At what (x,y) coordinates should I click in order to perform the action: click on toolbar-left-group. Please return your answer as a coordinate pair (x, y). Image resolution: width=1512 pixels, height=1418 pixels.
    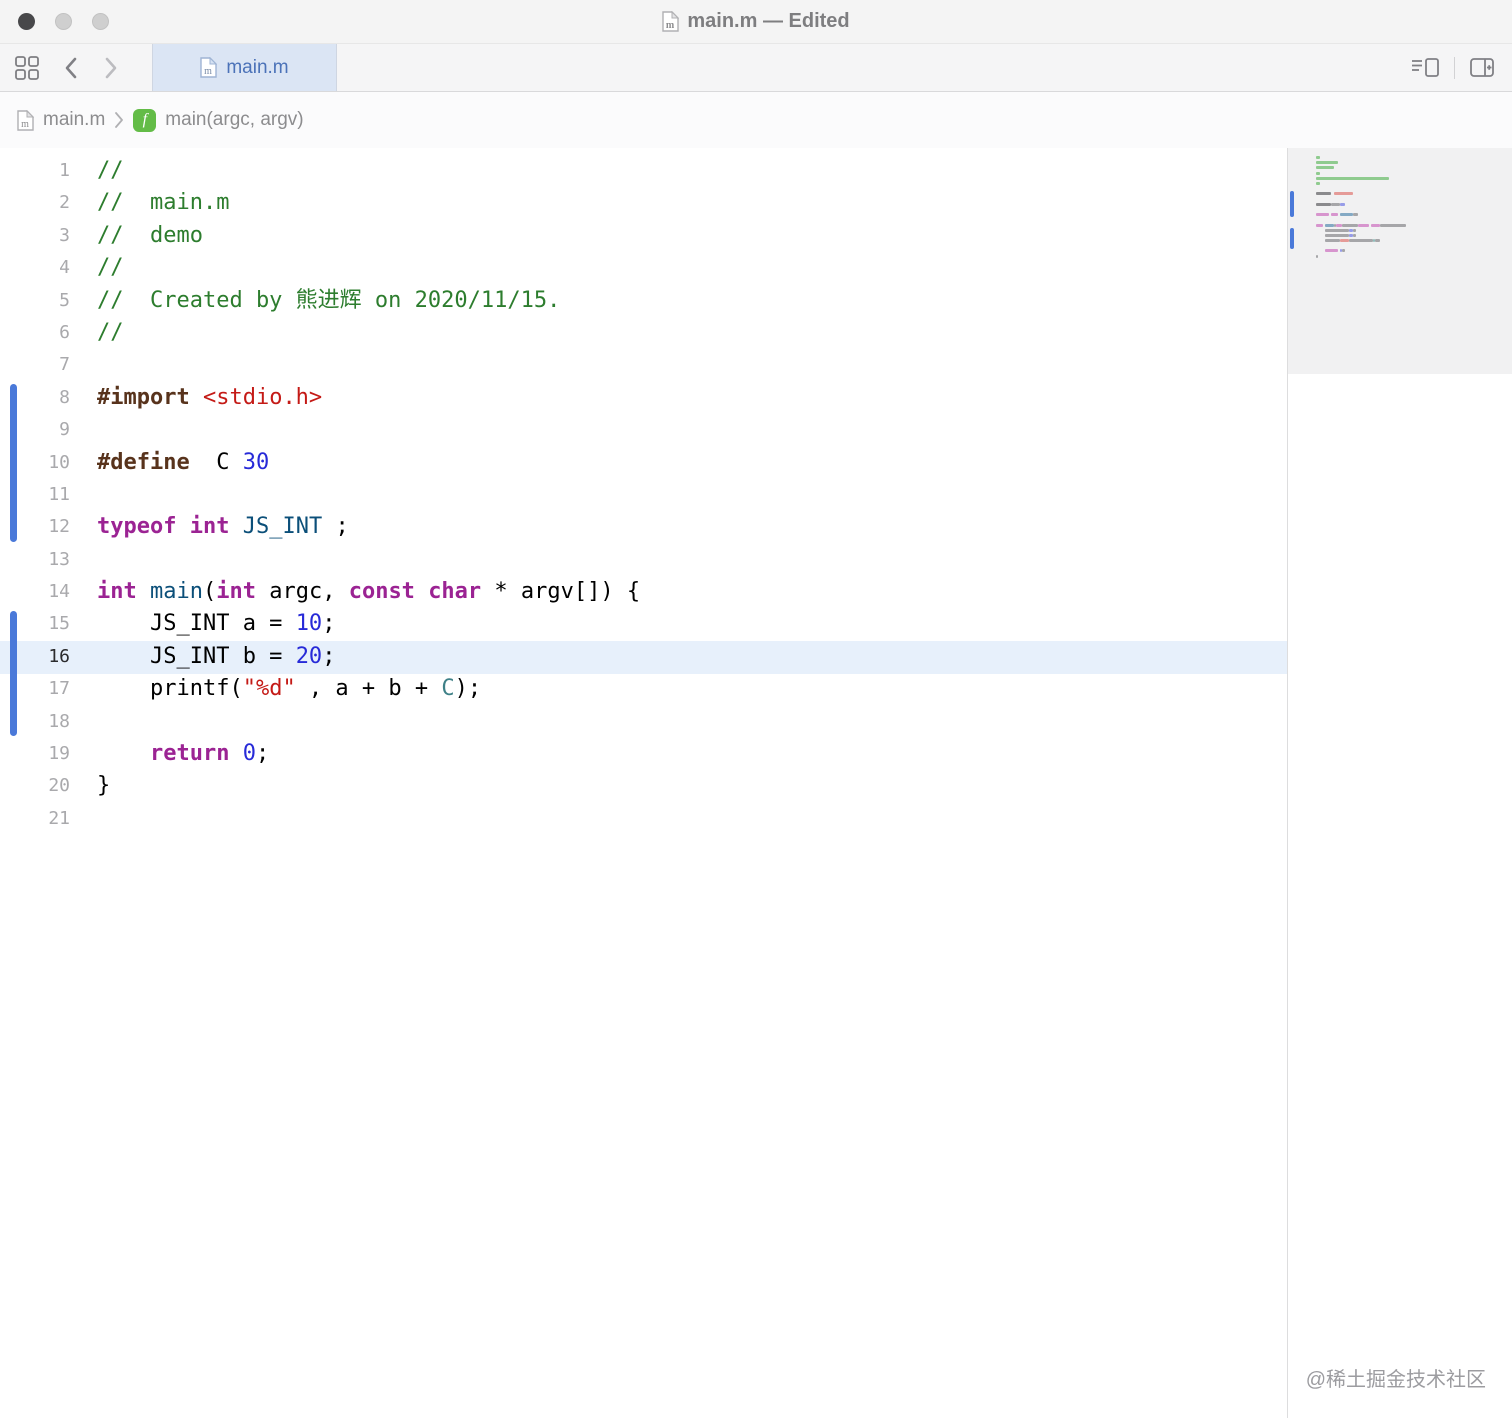
    Looking at the image, I should click on (66, 67).